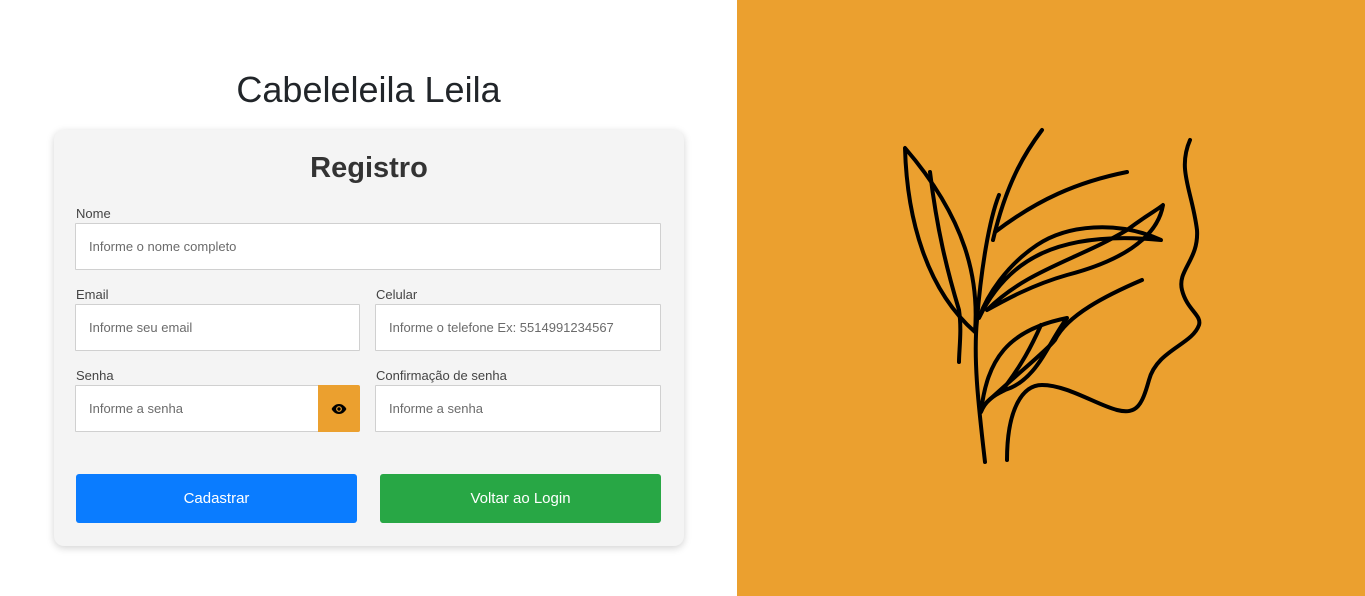 The height and width of the screenshot is (596, 1365). I want to click on cadastrar-button: Cadastrar, so click(216, 498).